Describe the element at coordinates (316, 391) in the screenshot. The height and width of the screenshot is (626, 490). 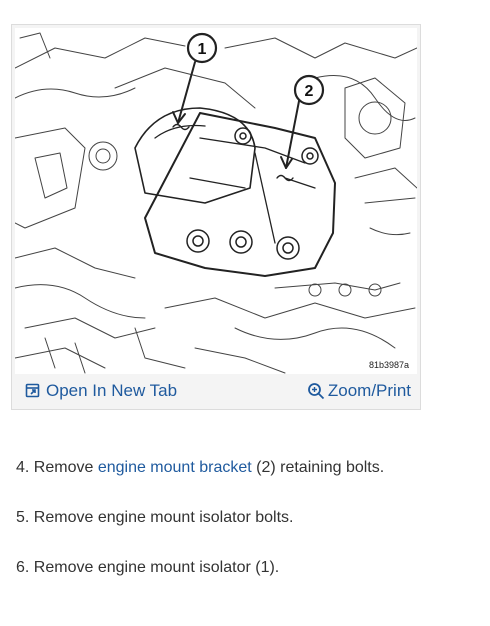
I see `zoom-icon` at that location.